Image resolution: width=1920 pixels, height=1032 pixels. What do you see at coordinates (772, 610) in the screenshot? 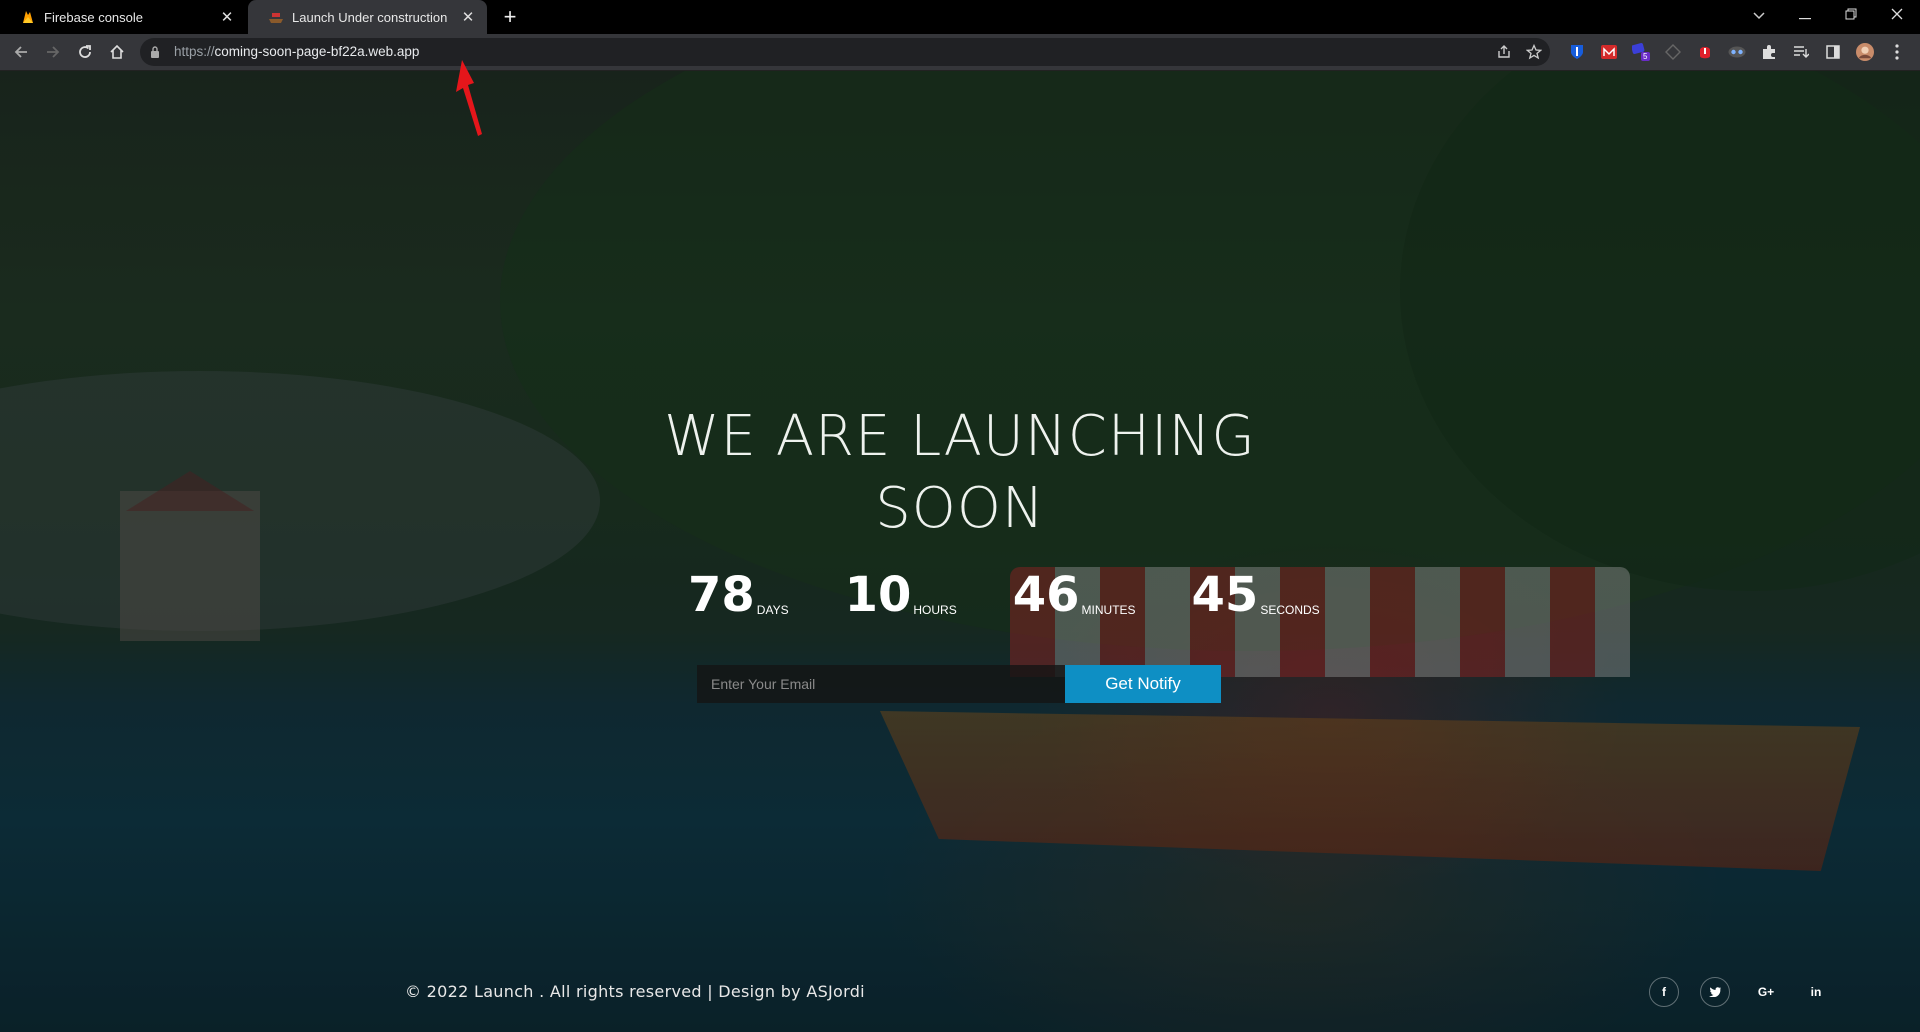
I see `countdown-label: DAYS` at bounding box center [772, 610].